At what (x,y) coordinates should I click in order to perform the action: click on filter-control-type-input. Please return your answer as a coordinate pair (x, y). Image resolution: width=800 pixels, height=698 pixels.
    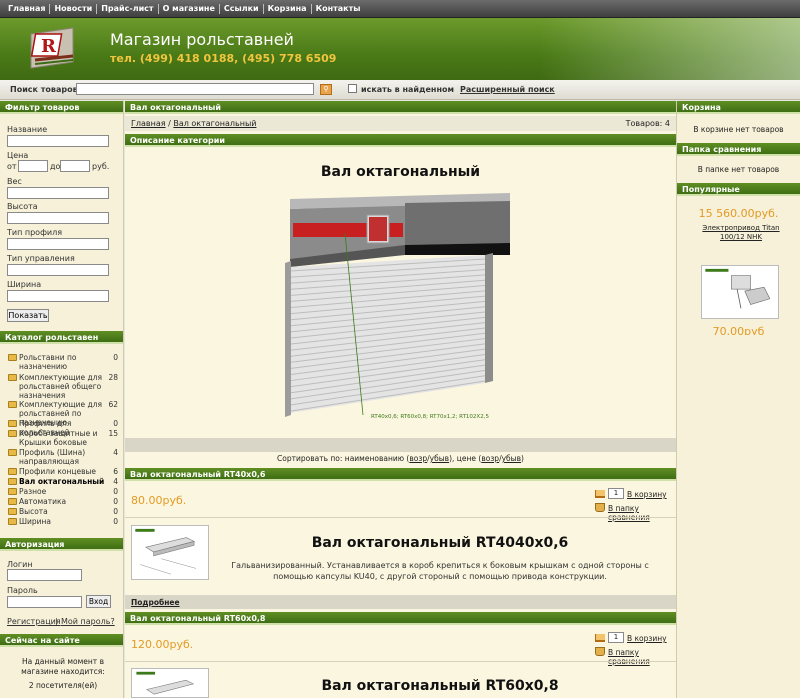
    Looking at the image, I should click on (58, 270).